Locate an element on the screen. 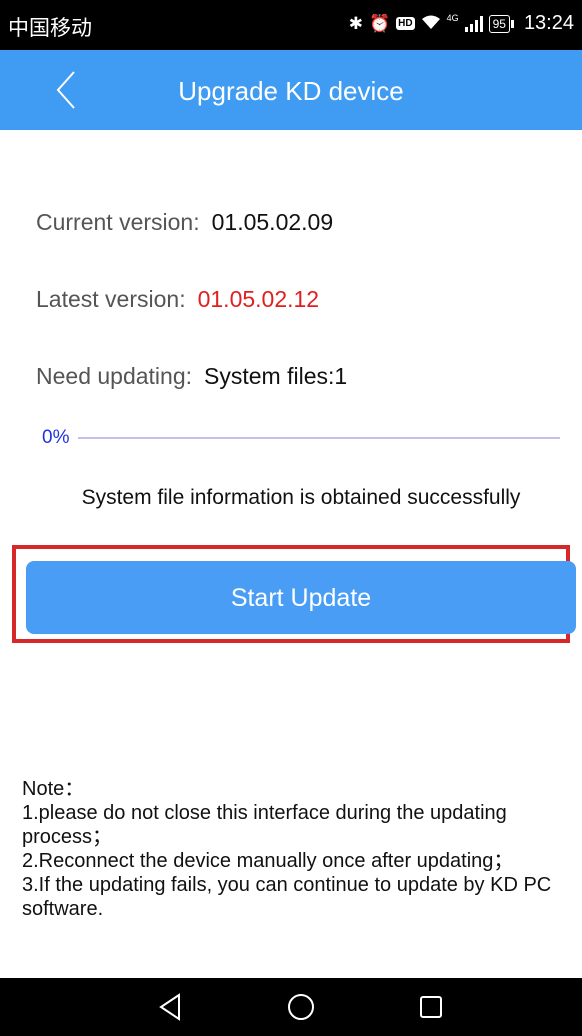  system-nav-bar is located at coordinates (291, 1007).